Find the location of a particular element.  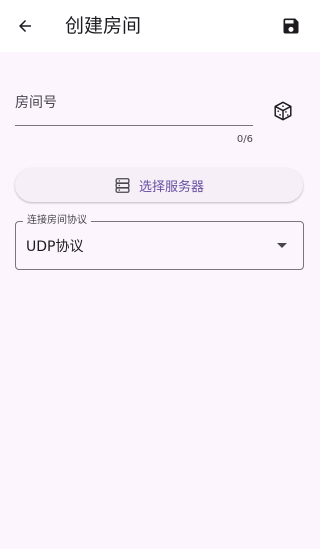

page-title: 创建房间 is located at coordinates (103, 26).